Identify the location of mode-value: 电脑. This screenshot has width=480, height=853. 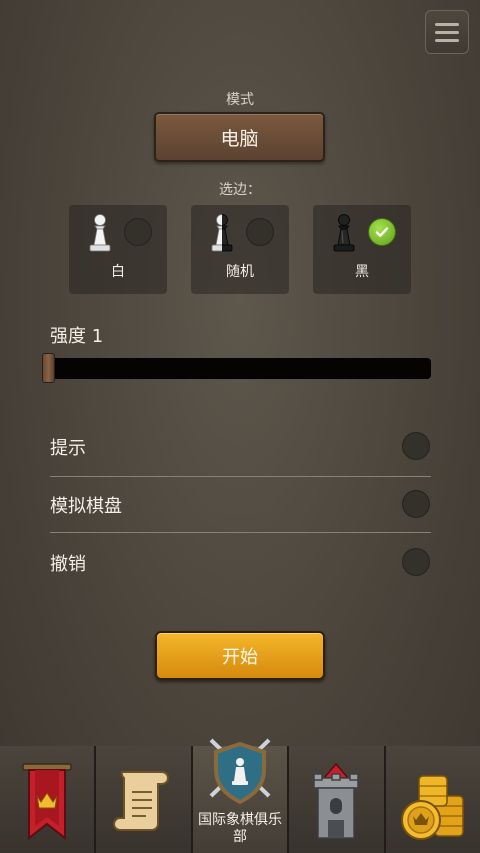
(239, 138).